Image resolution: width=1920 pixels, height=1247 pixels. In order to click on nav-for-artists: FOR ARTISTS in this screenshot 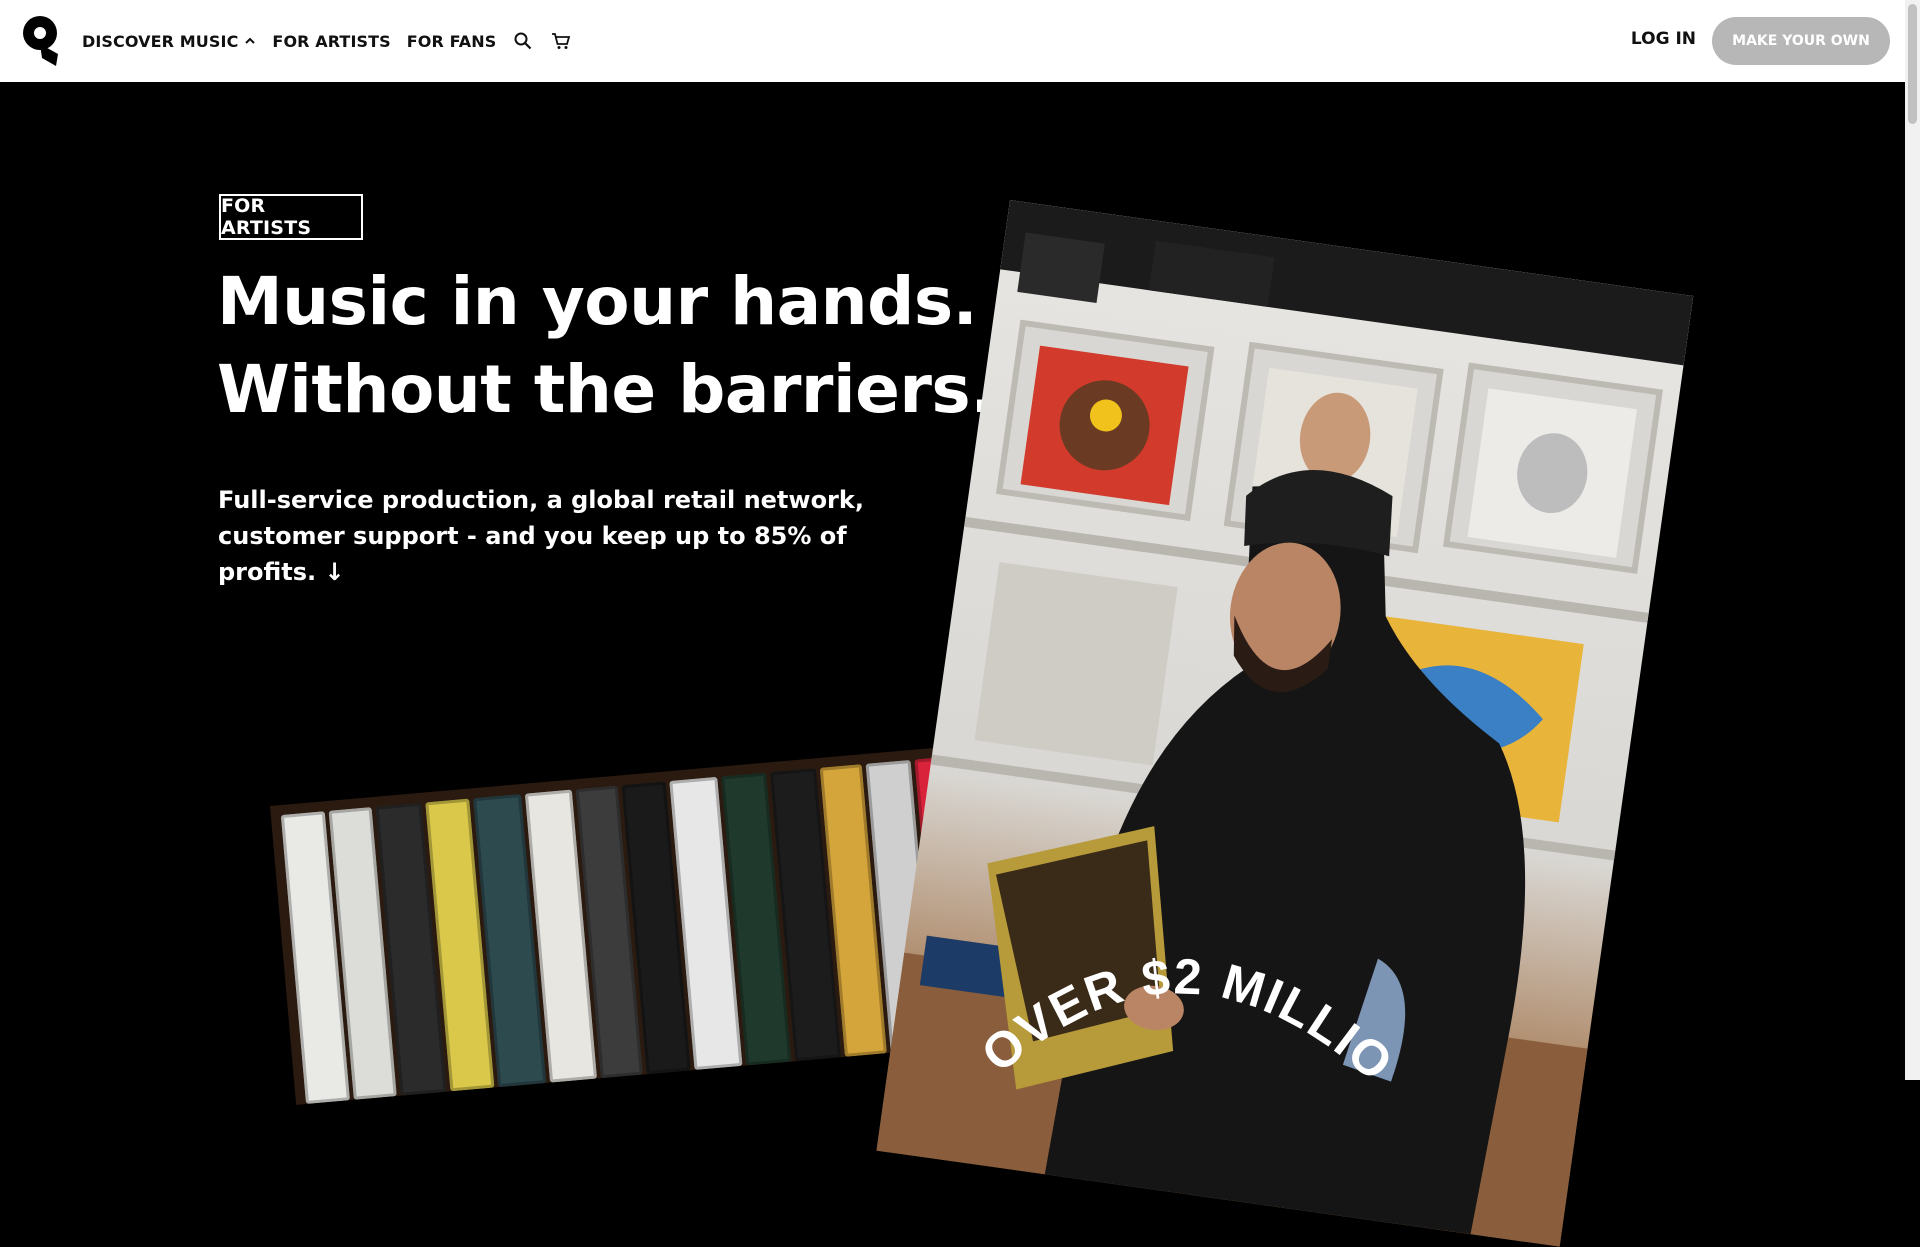, I will do `click(331, 41)`.